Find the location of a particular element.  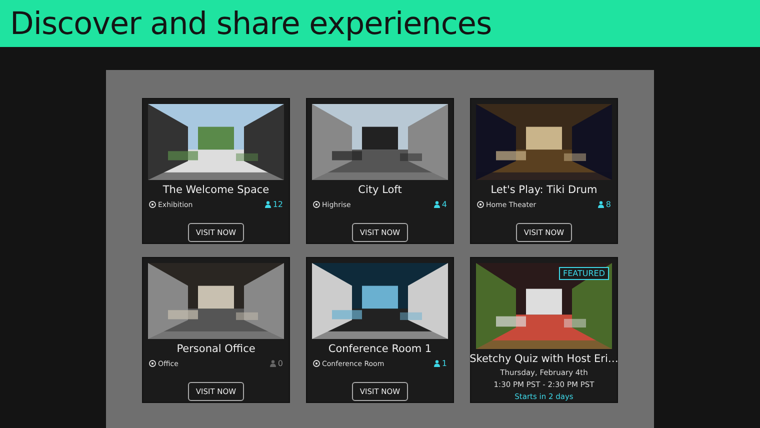

card-title: City Loft is located at coordinates (380, 190).